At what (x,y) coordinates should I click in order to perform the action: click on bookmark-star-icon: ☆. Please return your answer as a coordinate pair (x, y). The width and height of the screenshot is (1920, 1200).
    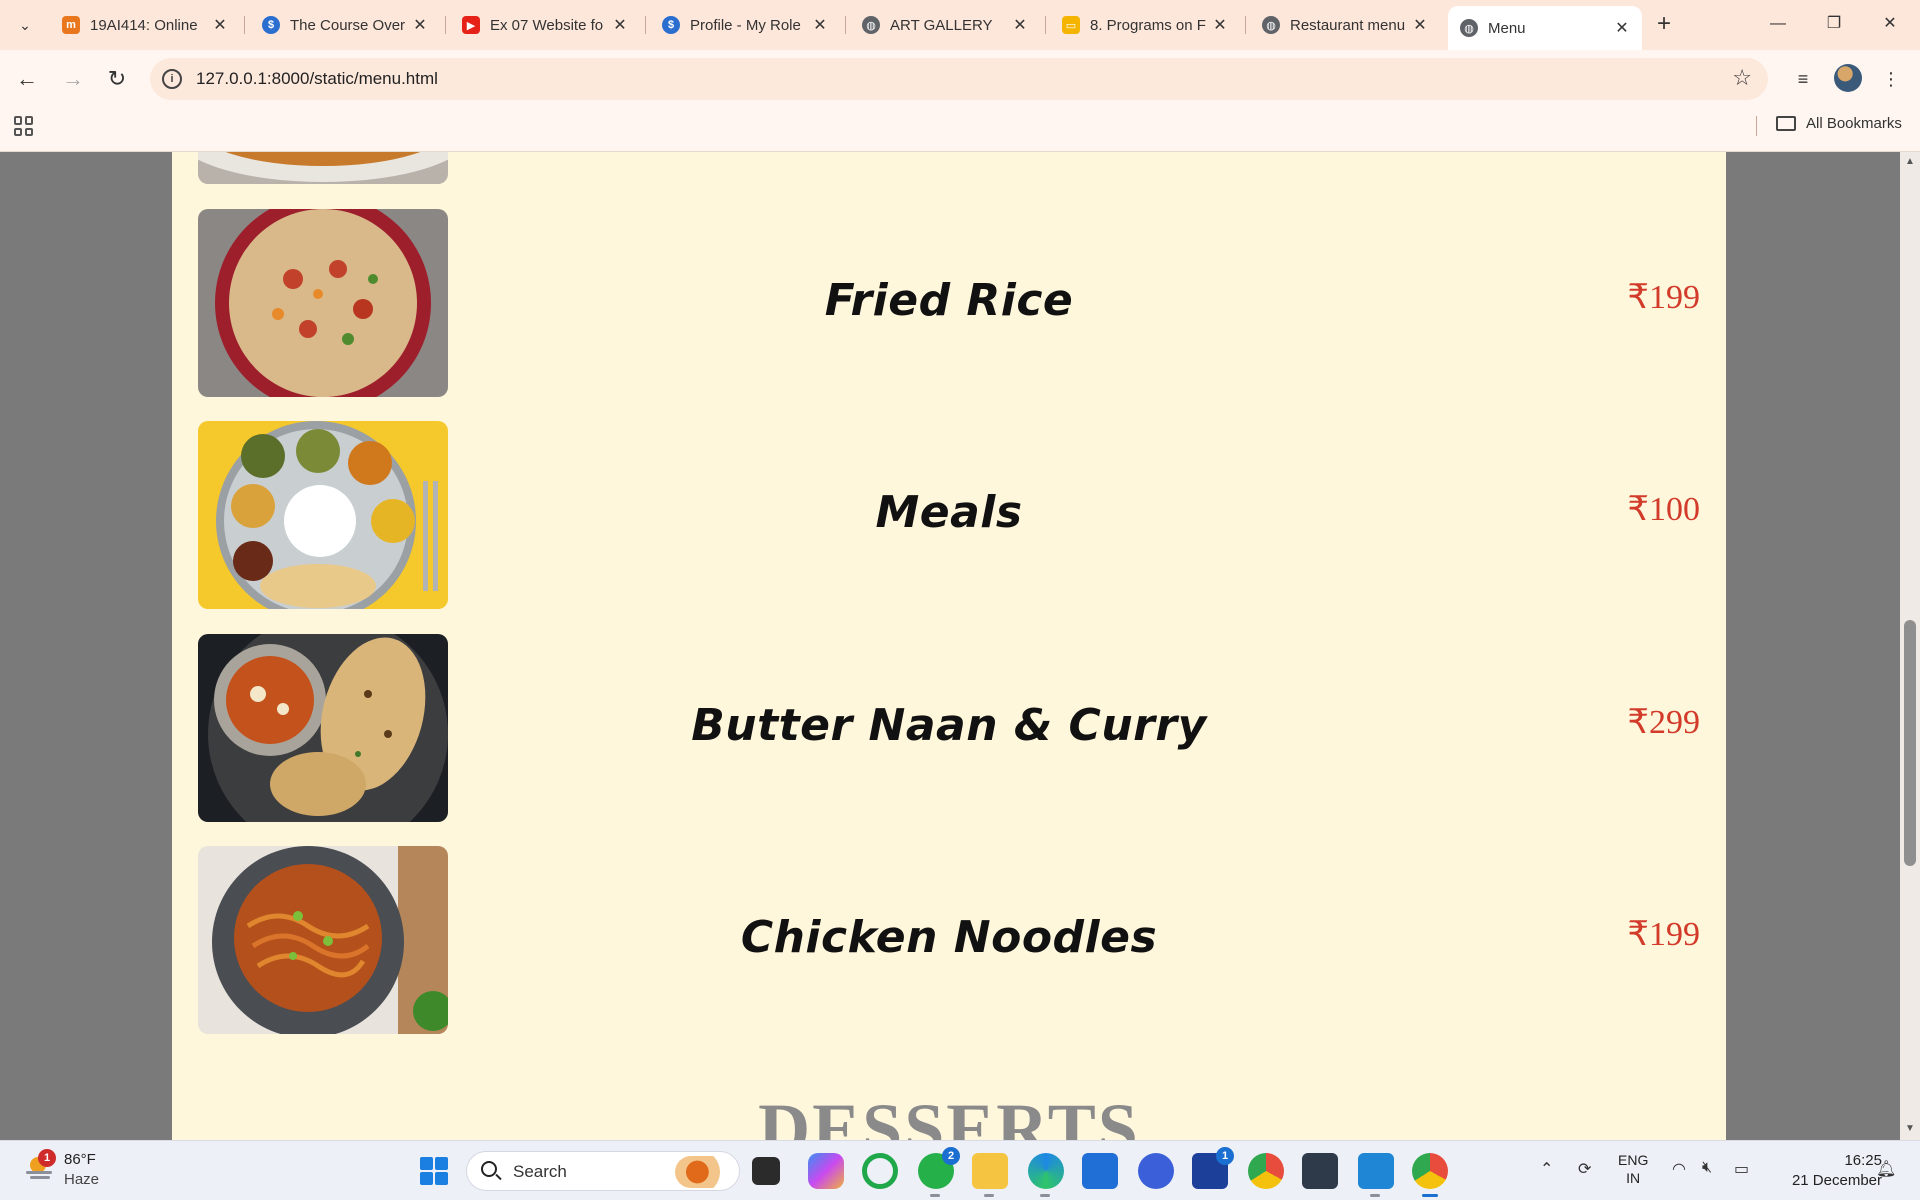
    Looking at the image, I should click on (1742, 78).